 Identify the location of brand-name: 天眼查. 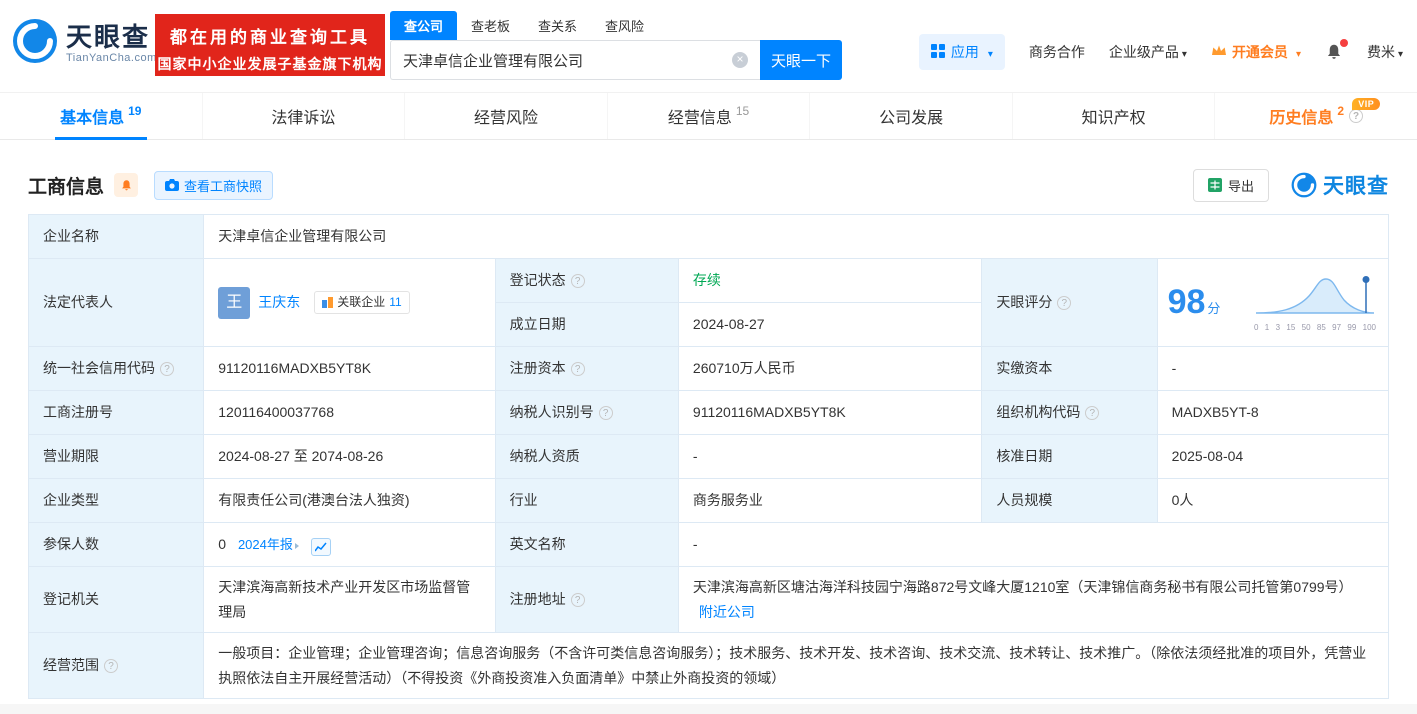
(108, 37).